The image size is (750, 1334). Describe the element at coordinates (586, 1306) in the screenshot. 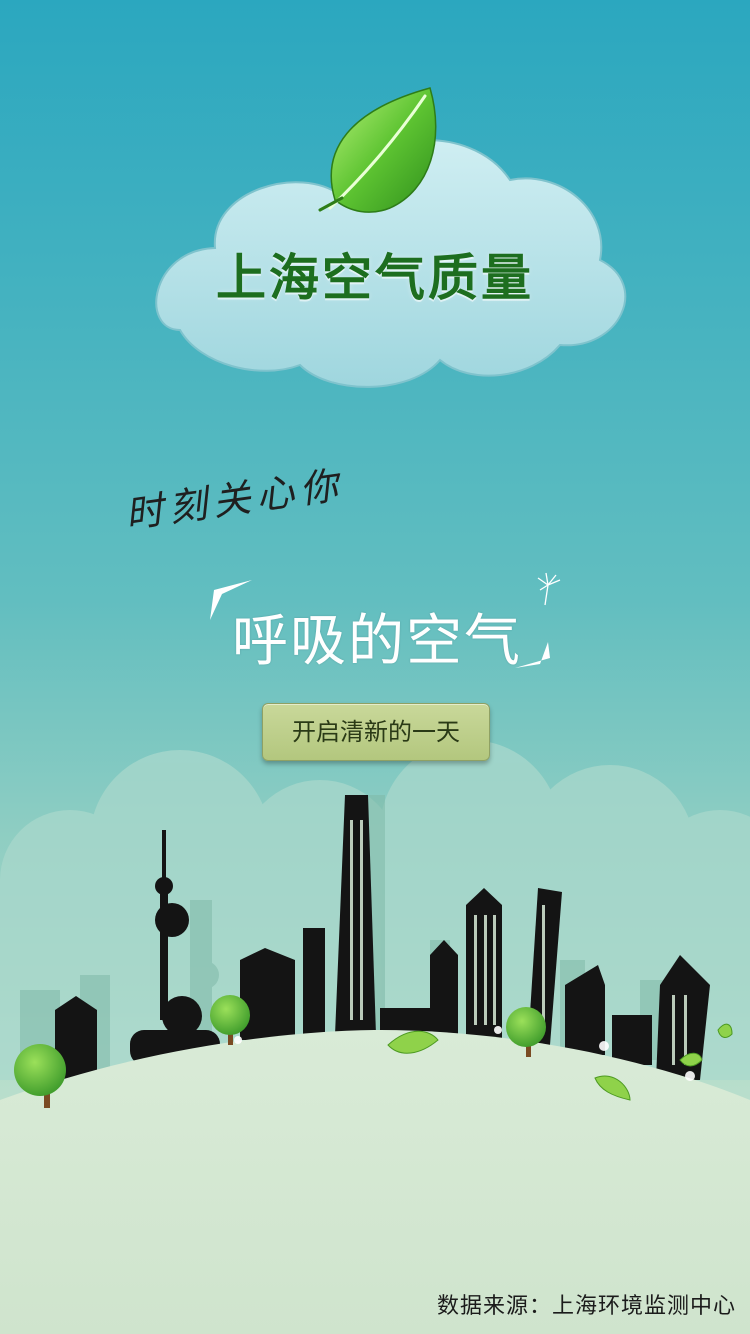

I see `data-source-footer: 数据来源：上海环境监测中心` at that location.